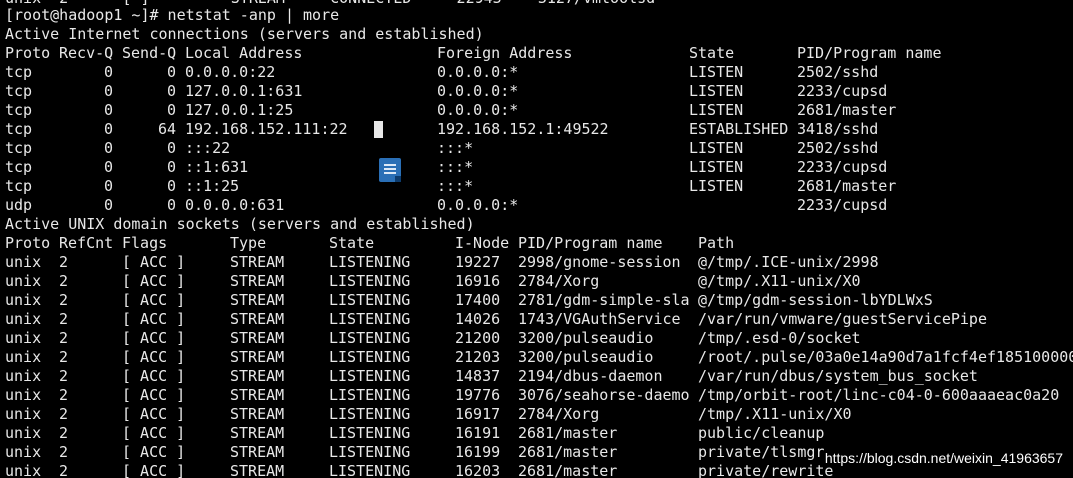 Image resolution: width=1073 pixels, height=478 pixels. Describe the element at coordinates (19, 205) in the screenshot. I see `cell-proto: udp` at that location.